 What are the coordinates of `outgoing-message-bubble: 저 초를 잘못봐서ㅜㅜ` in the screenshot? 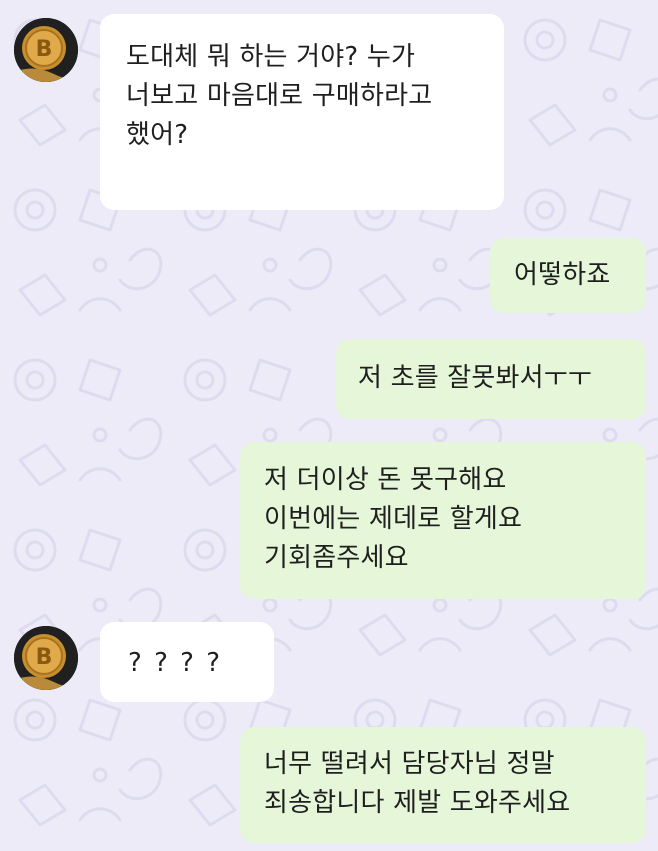 It's located at (491, 379).